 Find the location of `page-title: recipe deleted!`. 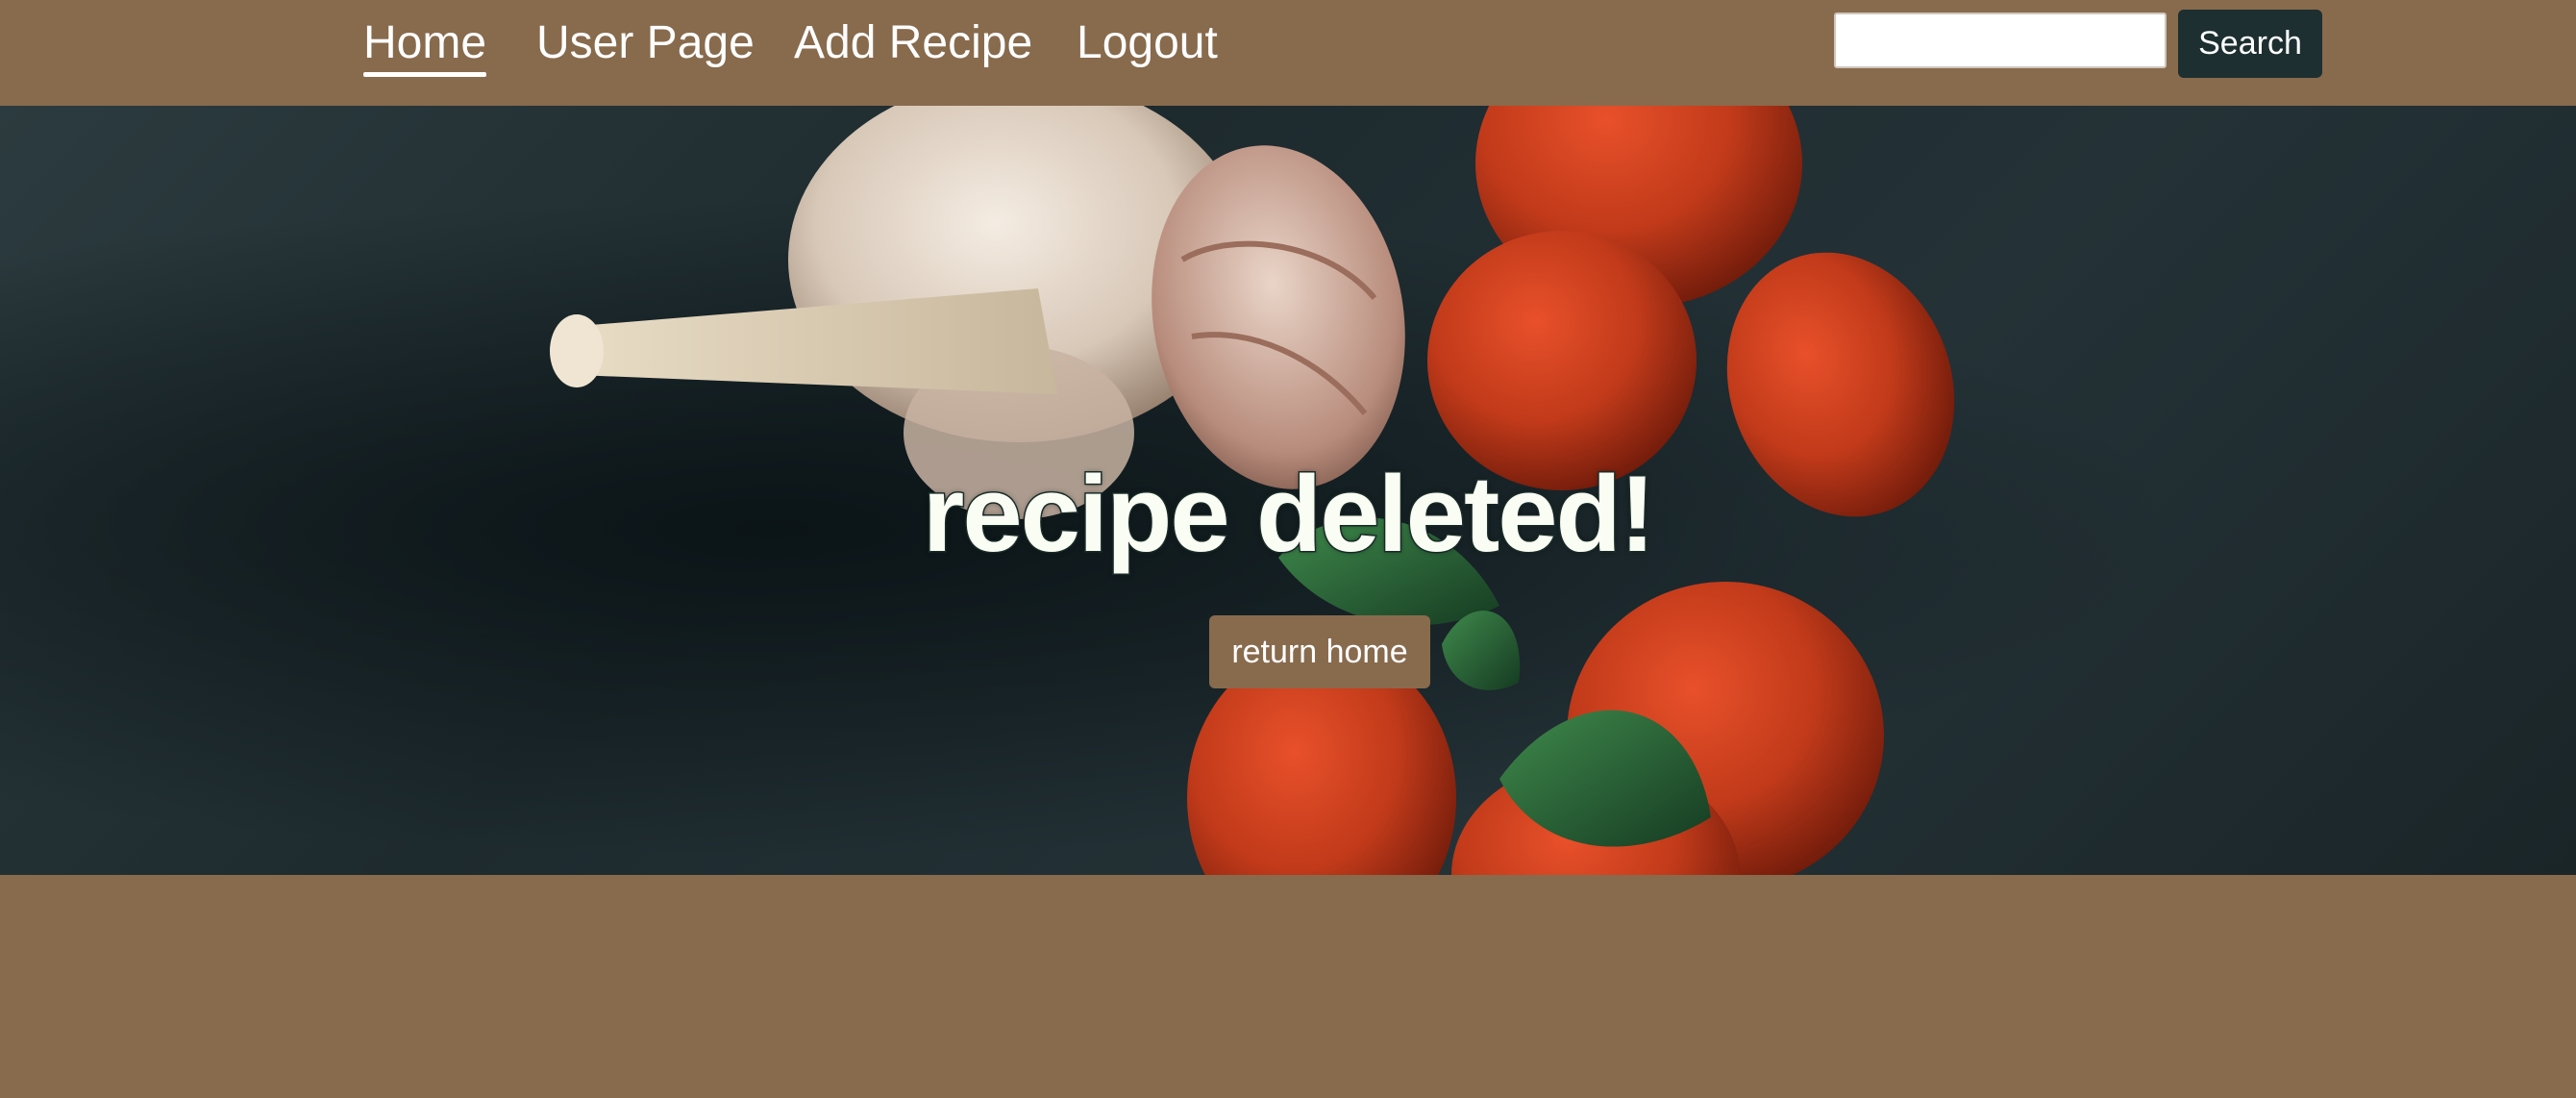

page-title: recipe deleted! is located at coordinates (1289, 514).